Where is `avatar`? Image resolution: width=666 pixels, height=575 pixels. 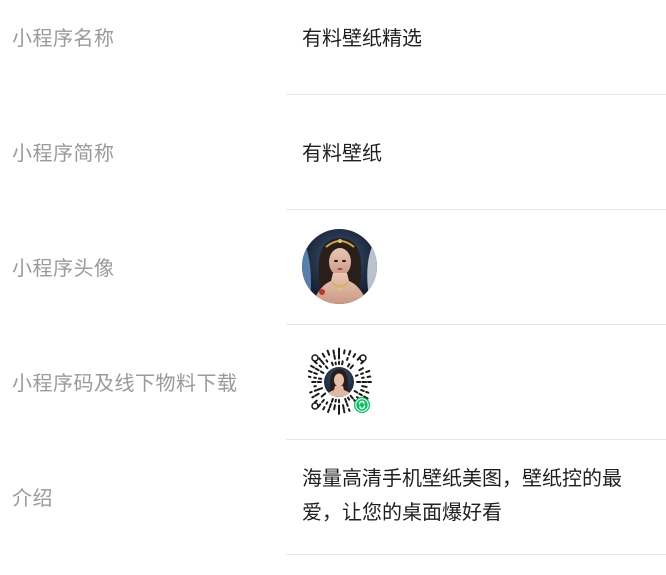 avatar is located at coordinates (339, 266).